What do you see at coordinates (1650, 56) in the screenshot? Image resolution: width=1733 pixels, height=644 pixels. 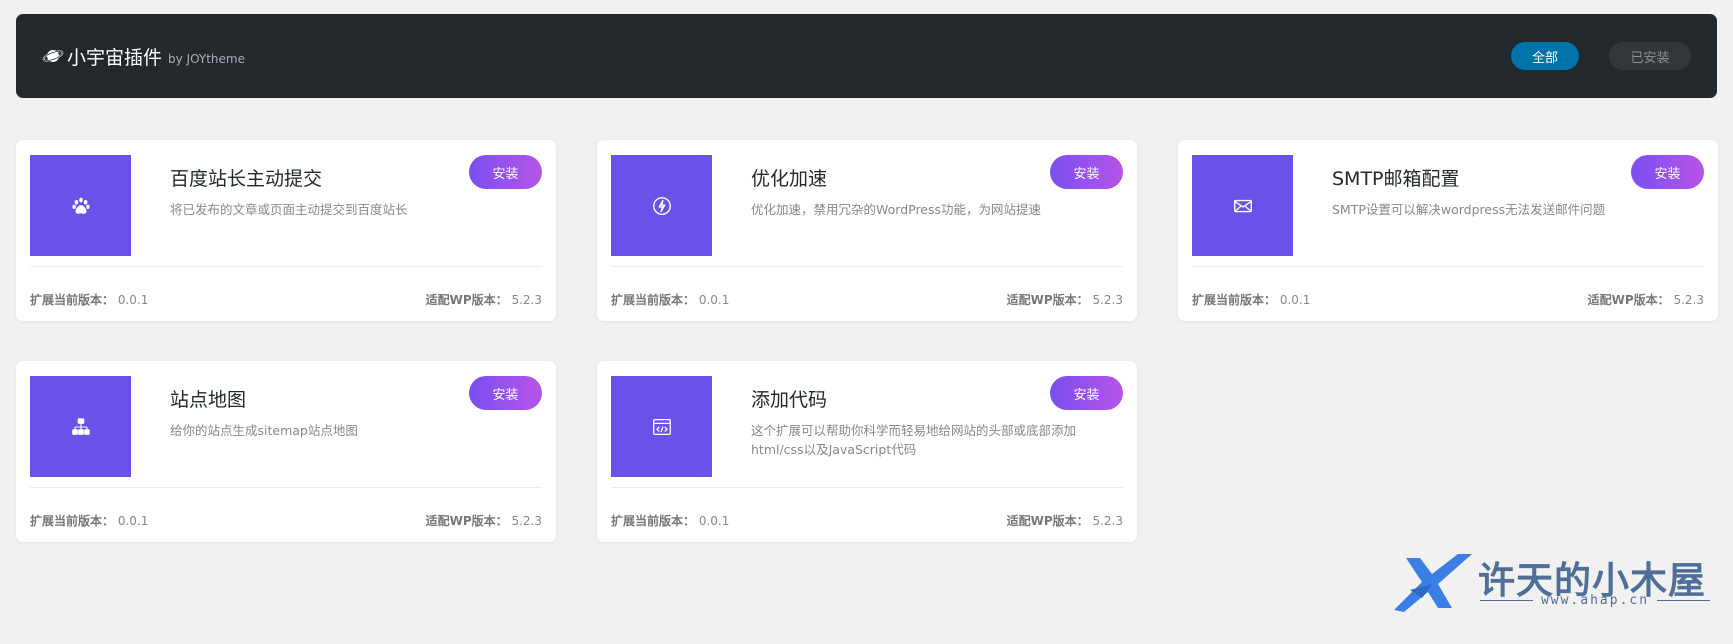 I see `filter-installed-button: 已安装` at bounding box center [1650, 56].